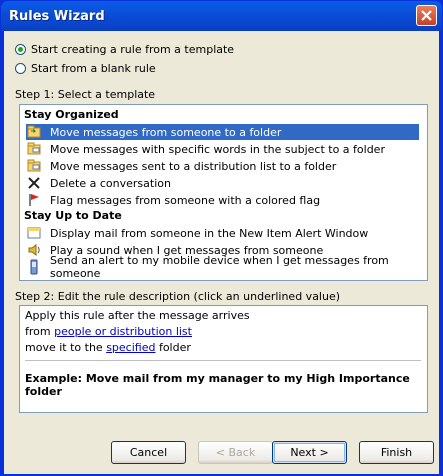 This screenshot has width=443, height=476. Describe the element at coordinates (66, 347) in the screenshot. I see `description-line-3-prefix: move it to the` at that location.